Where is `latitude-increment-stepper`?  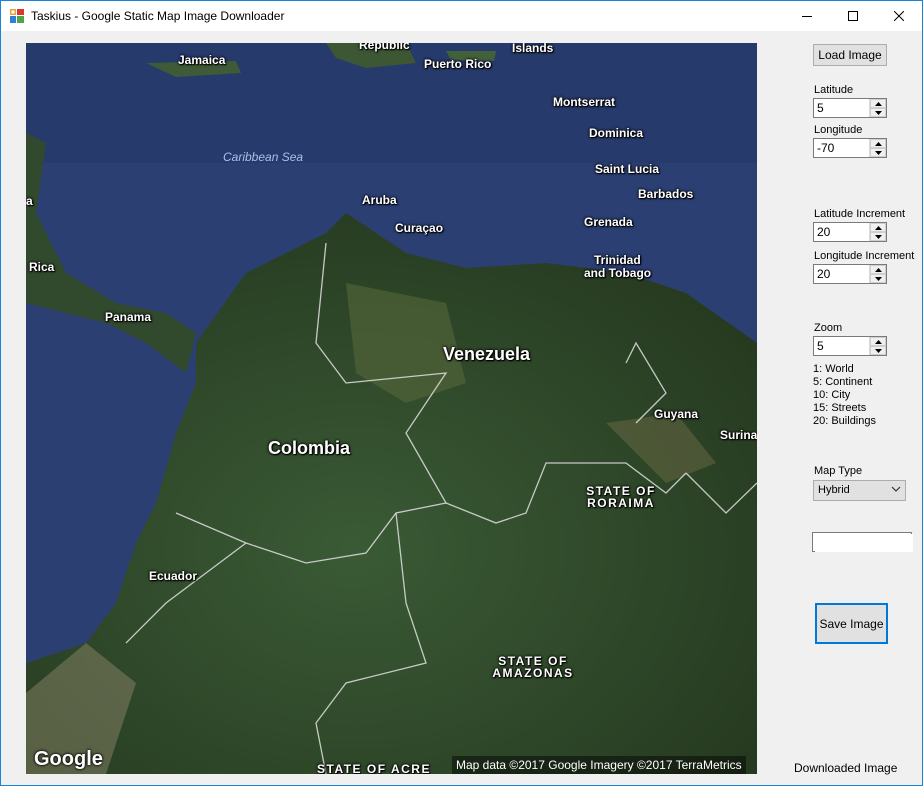
latitude-increment-stepper is located at coordinates (850, 232).